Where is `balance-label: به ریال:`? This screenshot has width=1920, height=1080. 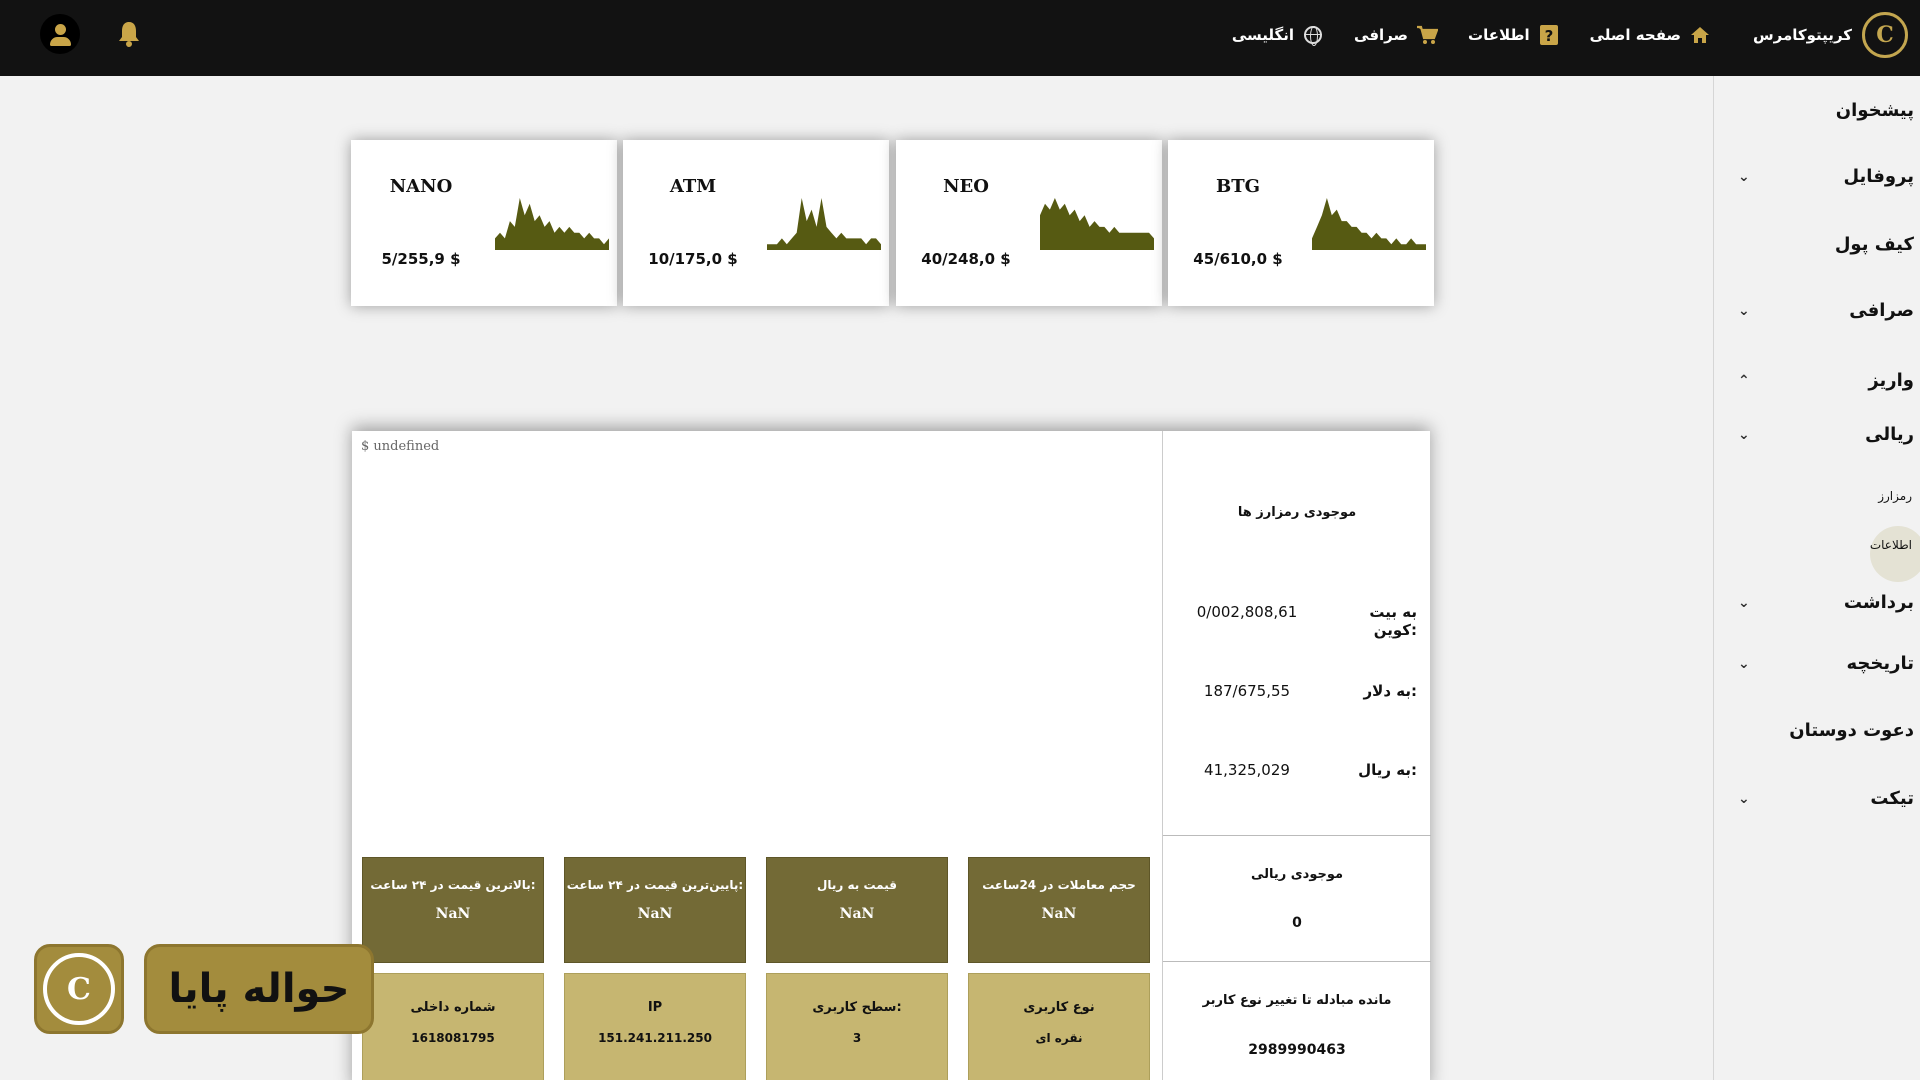 balance-label: به ریال: is located at coordinates (1387, 770).